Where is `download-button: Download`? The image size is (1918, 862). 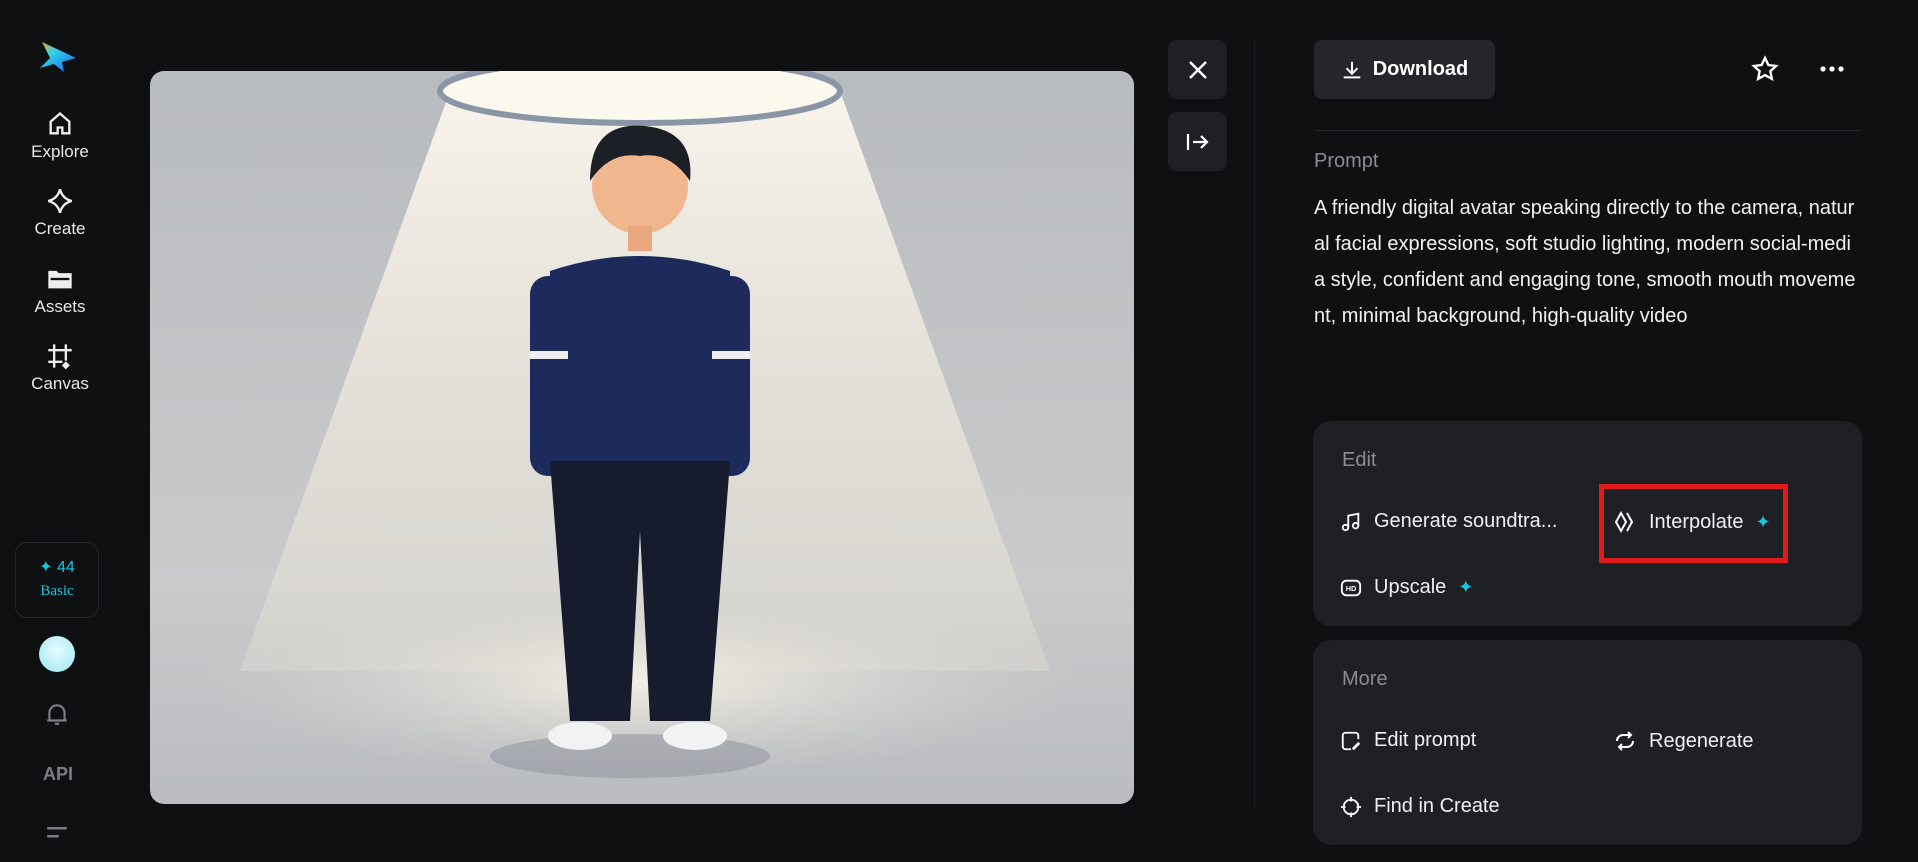
download-button: Download is located at coordinates (1404, 69).